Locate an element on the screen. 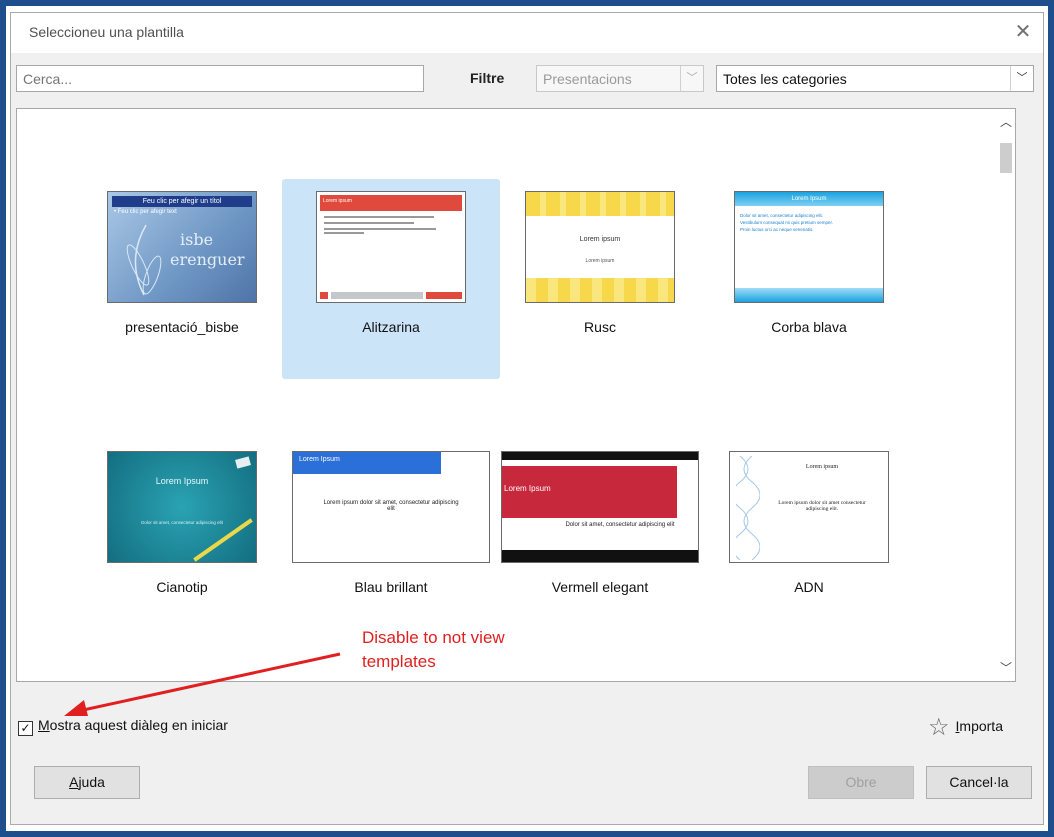 The width and height of the screenshot is (1054, 837). template-thumbnail: Lorem ipsum is located at coordinates (391, 247).